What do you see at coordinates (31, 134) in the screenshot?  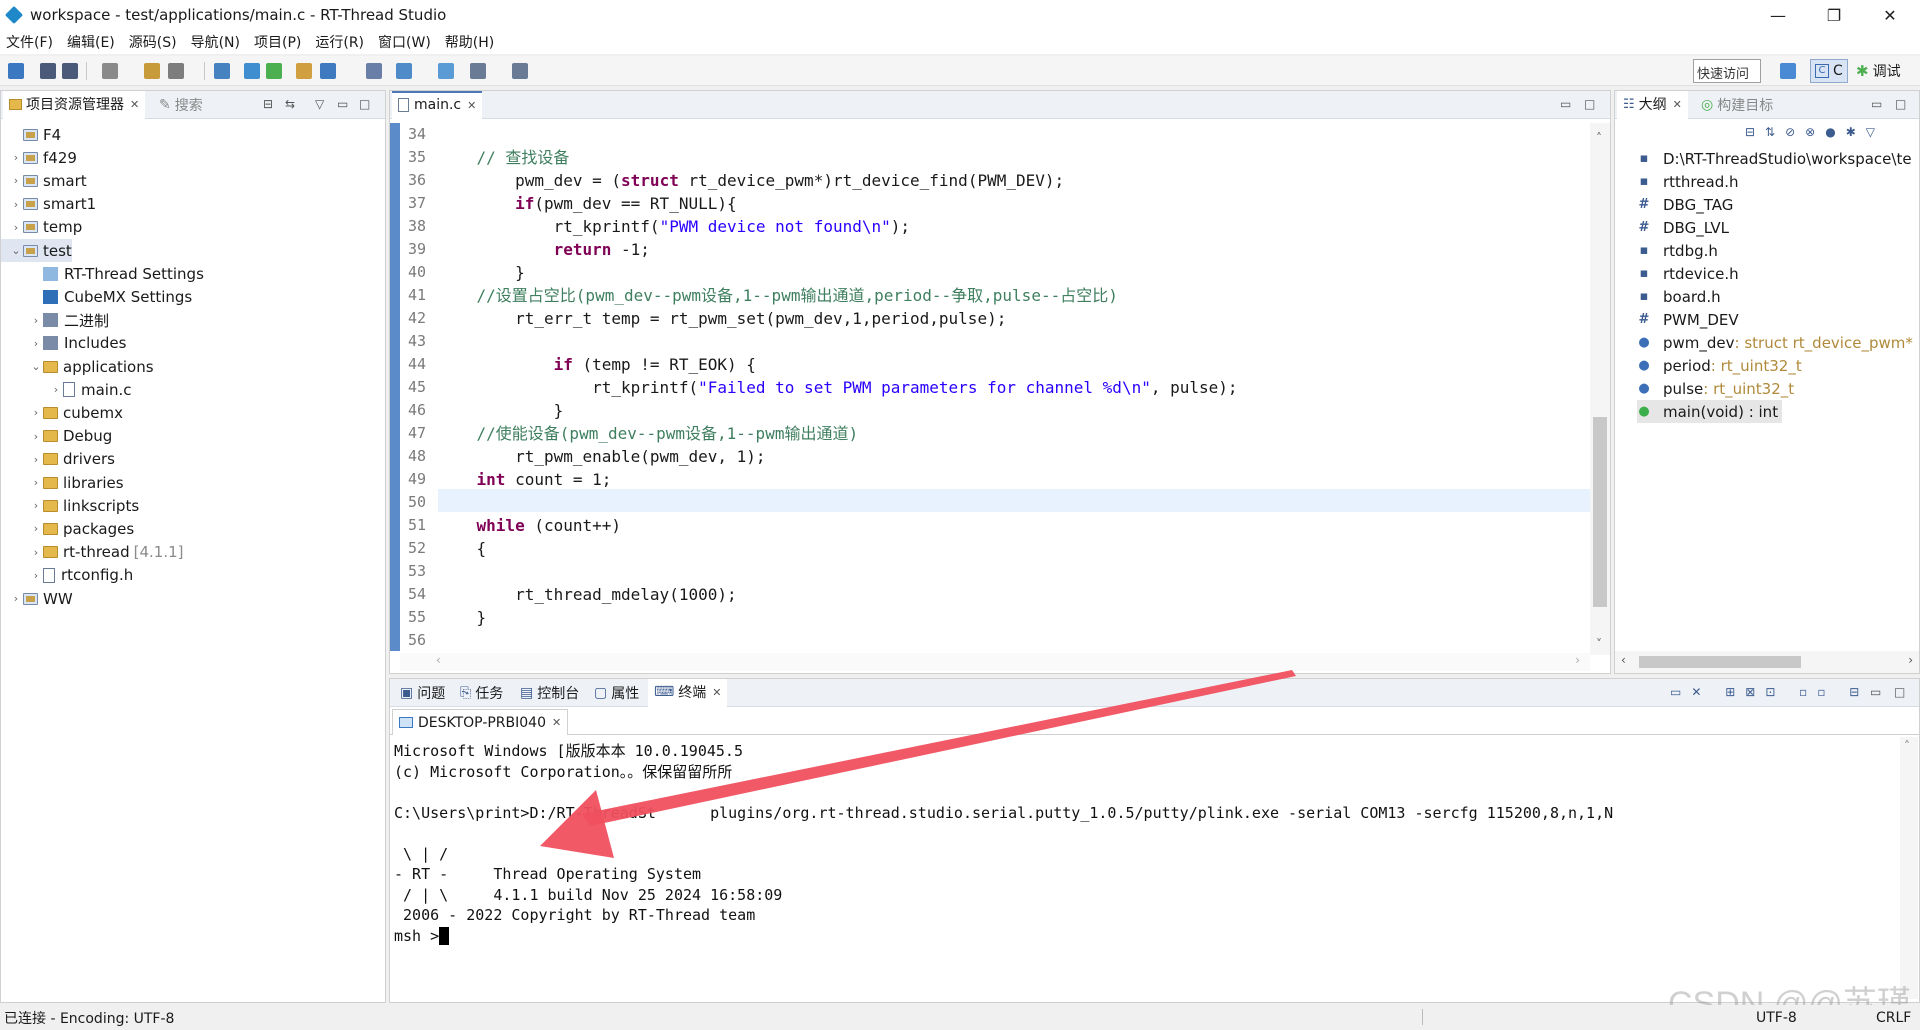 I see `tree-item-f4: F4` at bounding box center [31, 134].